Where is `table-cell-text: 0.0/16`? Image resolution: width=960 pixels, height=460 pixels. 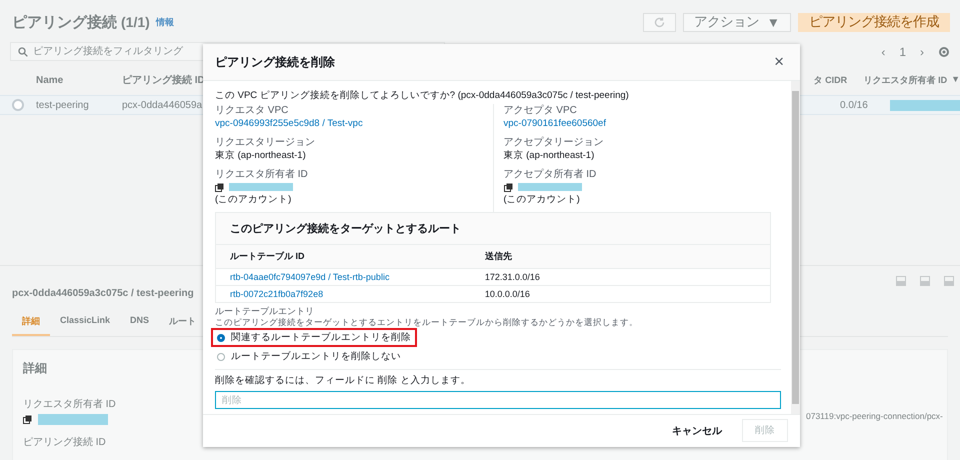 table-cell-text: 0.0/16 is located at coordinates (854, 105).